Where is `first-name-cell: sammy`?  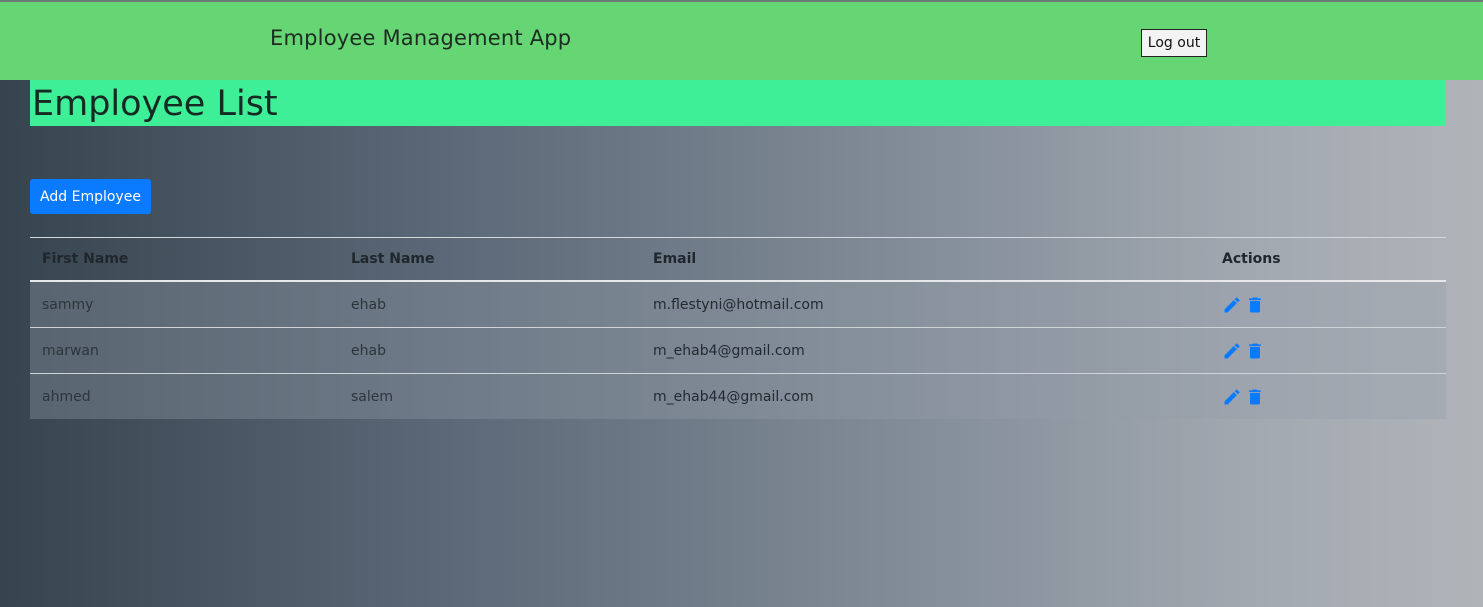 first-name-cell: sammy is located at coordinates (68, 304).